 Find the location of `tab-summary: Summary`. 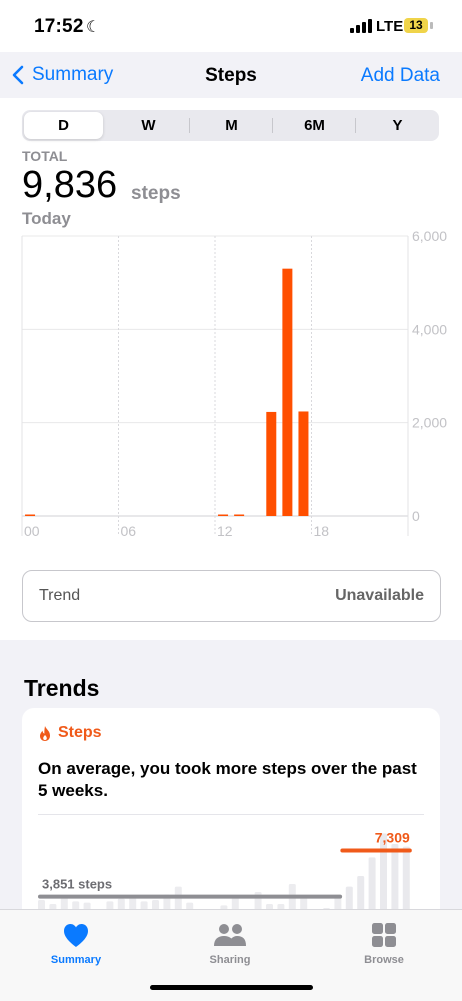

tab-summary: Summary is located at coordinates (76, 943).